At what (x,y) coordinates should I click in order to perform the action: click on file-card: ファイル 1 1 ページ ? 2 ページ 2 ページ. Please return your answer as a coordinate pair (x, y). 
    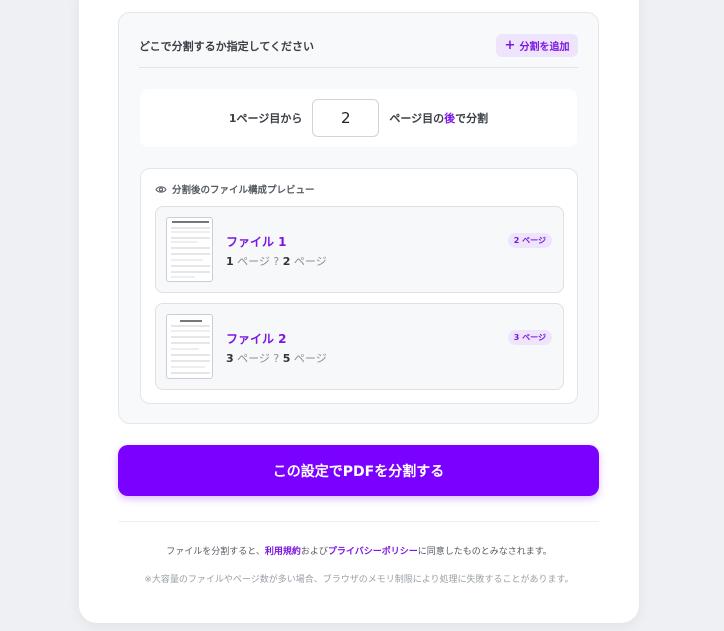
    Looking at the image, I should click on (359, 249).